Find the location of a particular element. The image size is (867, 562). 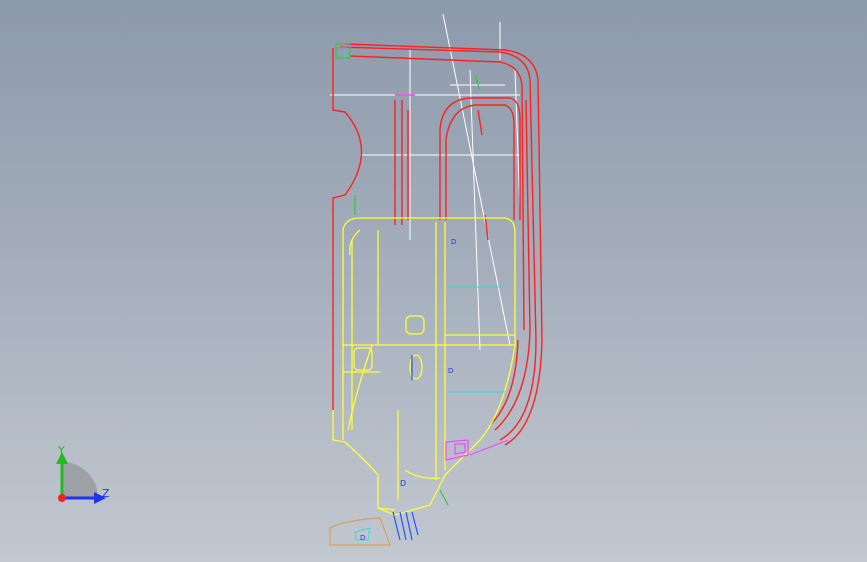

marker-d-1: D is located at coordinates (453, 242).